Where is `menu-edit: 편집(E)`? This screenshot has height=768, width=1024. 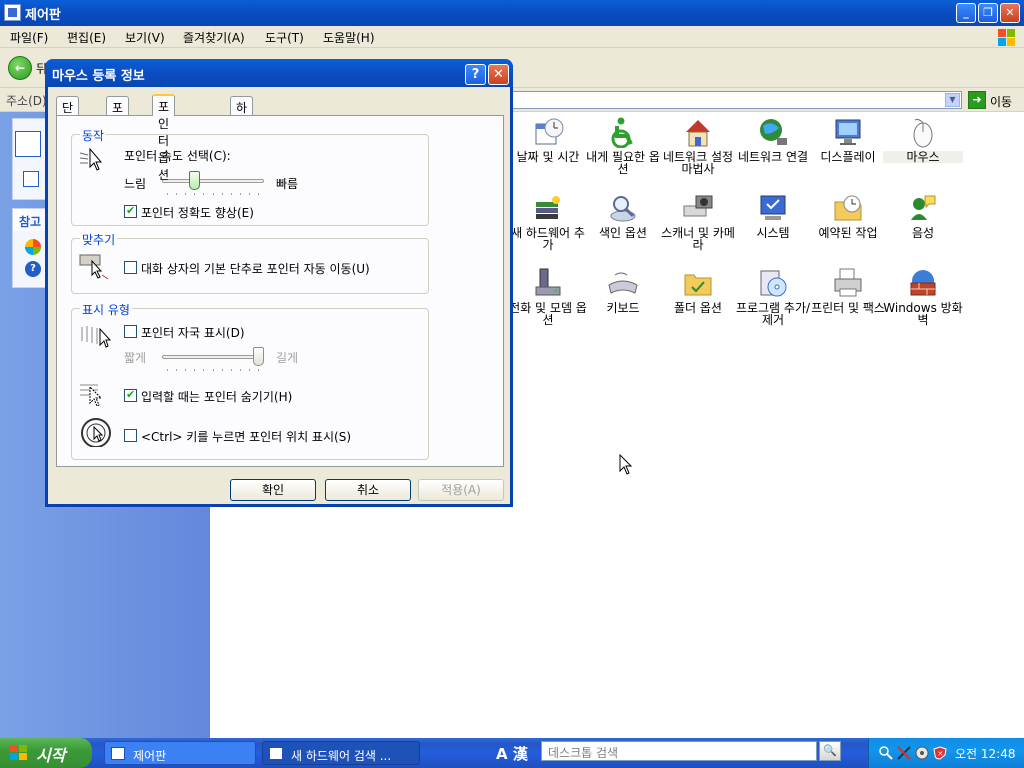 menu-edit: 편집(E) is located at coordinates (86, 37).